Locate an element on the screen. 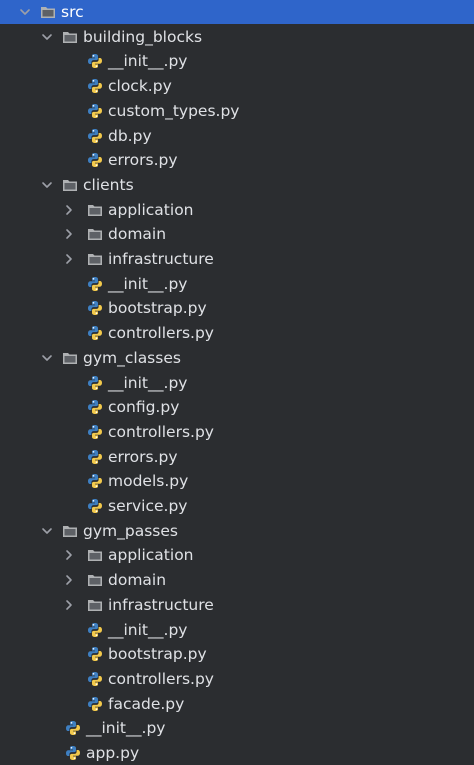 This screenshot has width=474, height=765. file-row-config-py: config.py is located at coordinates (237, 407).